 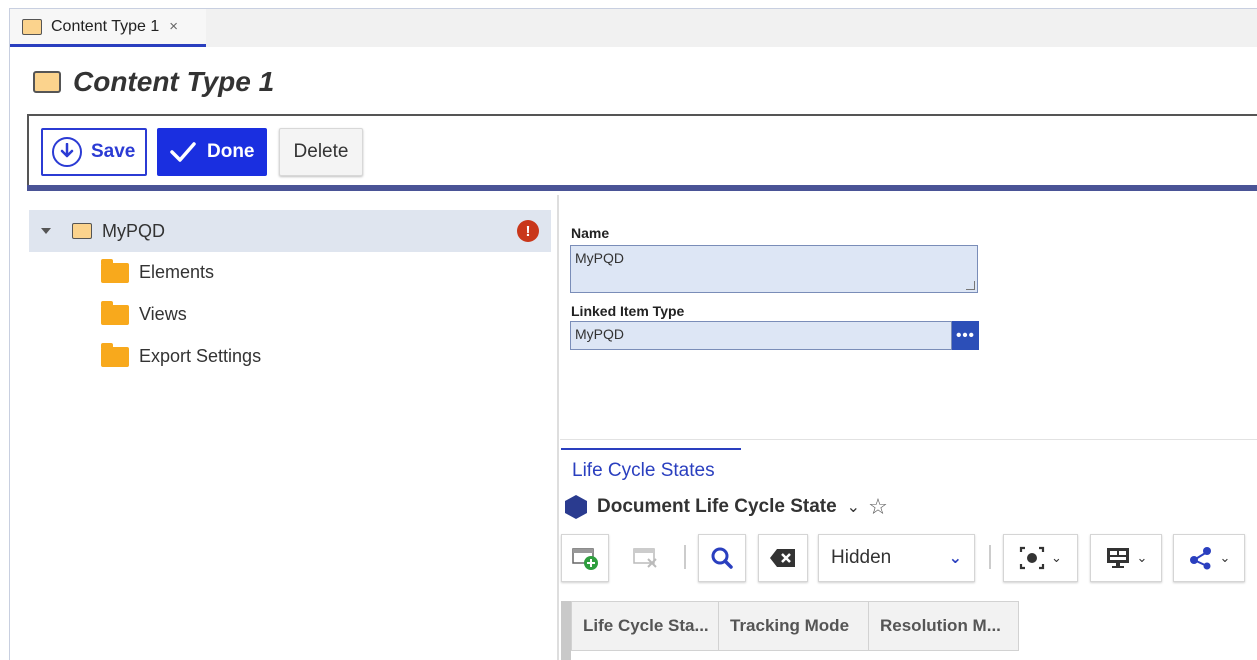 What do you see at coordinates (599, 258) in the screenshot?
I see `name-field-value: MyPQD` at bounding box center [599, 258].